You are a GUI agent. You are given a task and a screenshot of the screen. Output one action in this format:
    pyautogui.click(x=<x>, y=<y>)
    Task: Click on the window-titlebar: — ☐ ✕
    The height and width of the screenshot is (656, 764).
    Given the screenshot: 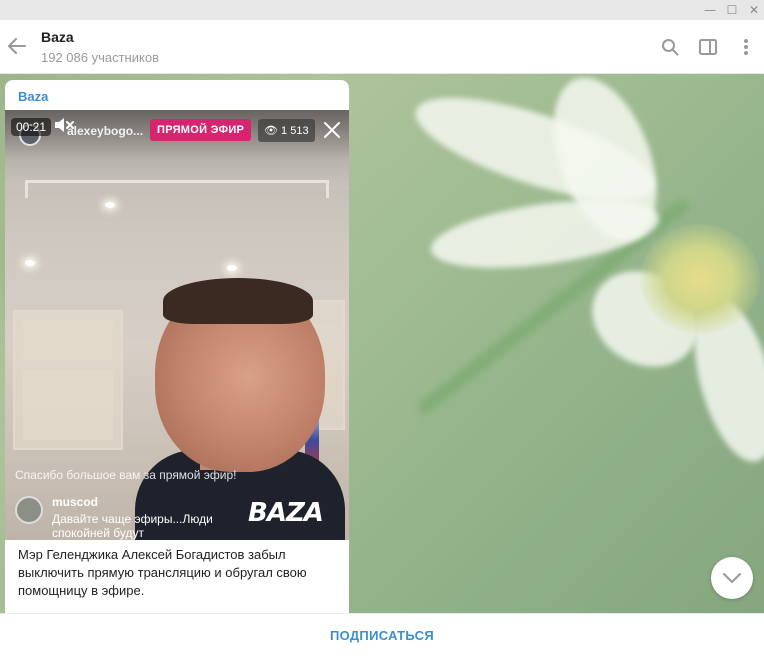 What is the action you would take?
    pyautogui.click(x=382, y=10)
    